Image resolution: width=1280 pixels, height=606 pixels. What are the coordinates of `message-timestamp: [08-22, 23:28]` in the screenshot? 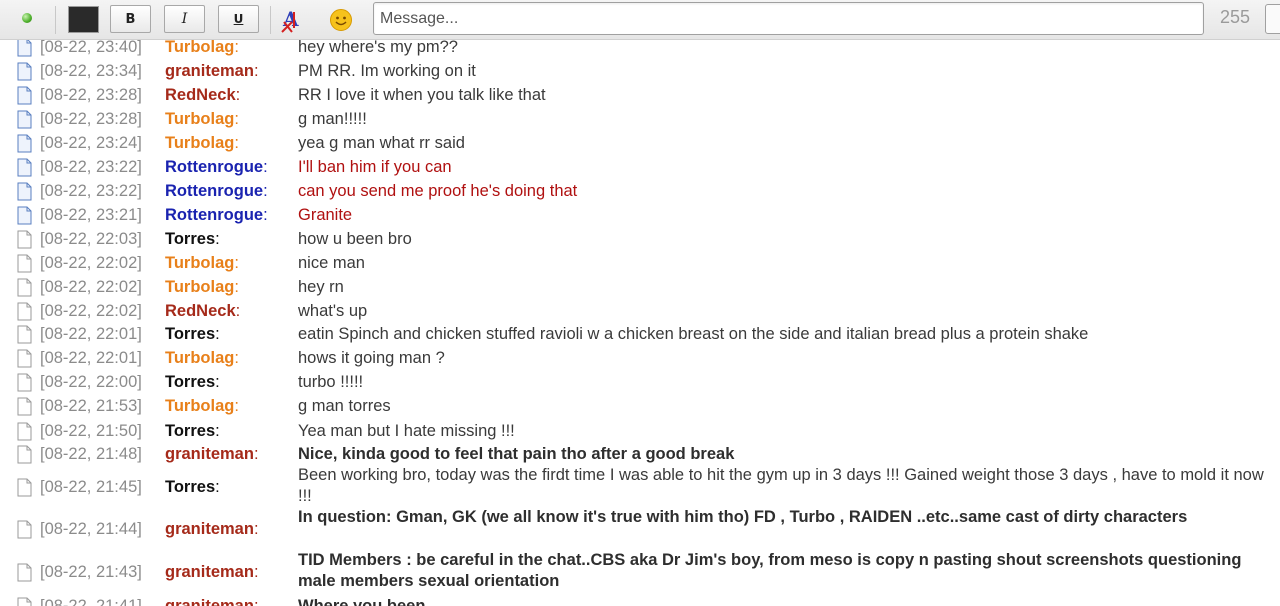 It's located at (91, 95).